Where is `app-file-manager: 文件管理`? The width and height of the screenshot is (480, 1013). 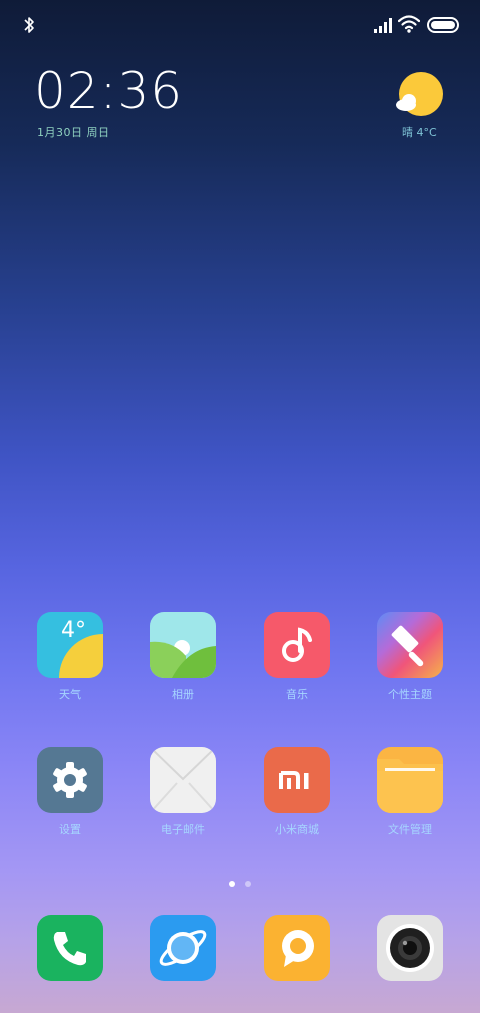 app-file-manager: 文件管理 is located at coordinates (410, 792).